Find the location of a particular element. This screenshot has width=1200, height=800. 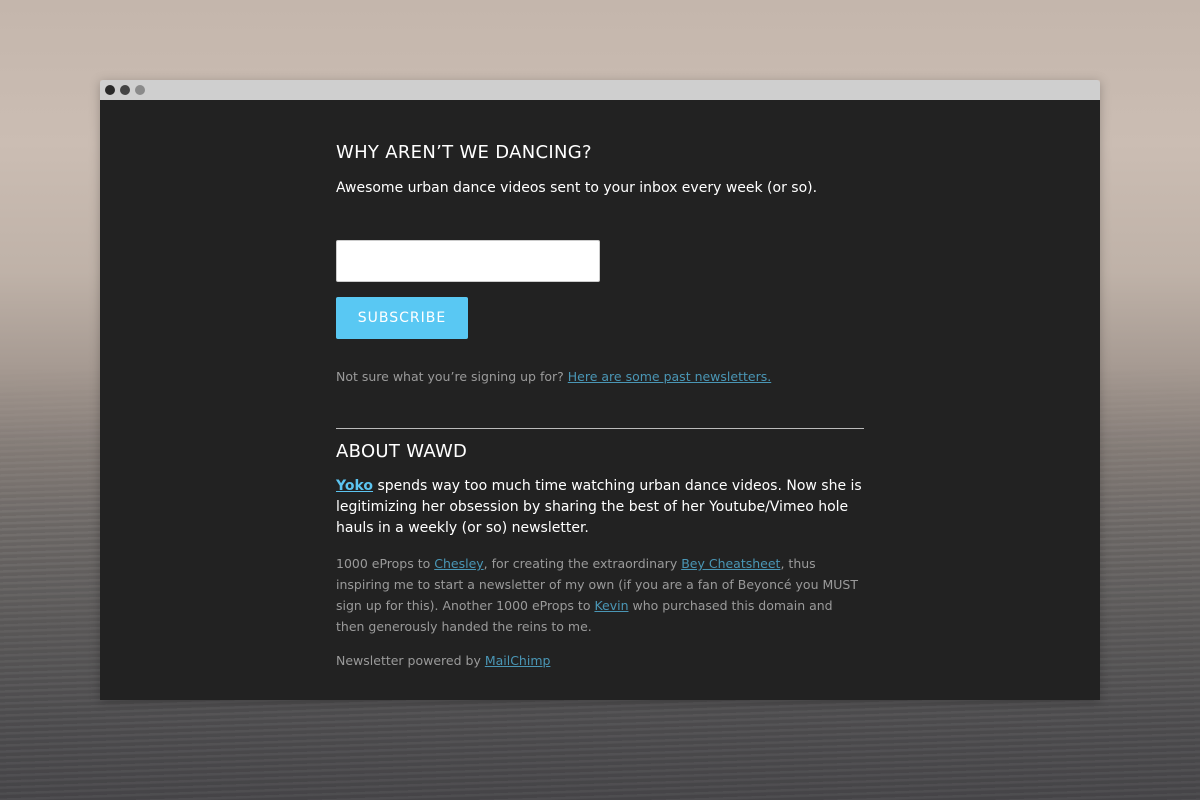

powered-by: Newsletter powered by MailChimp is located at coordinates (443, 660).